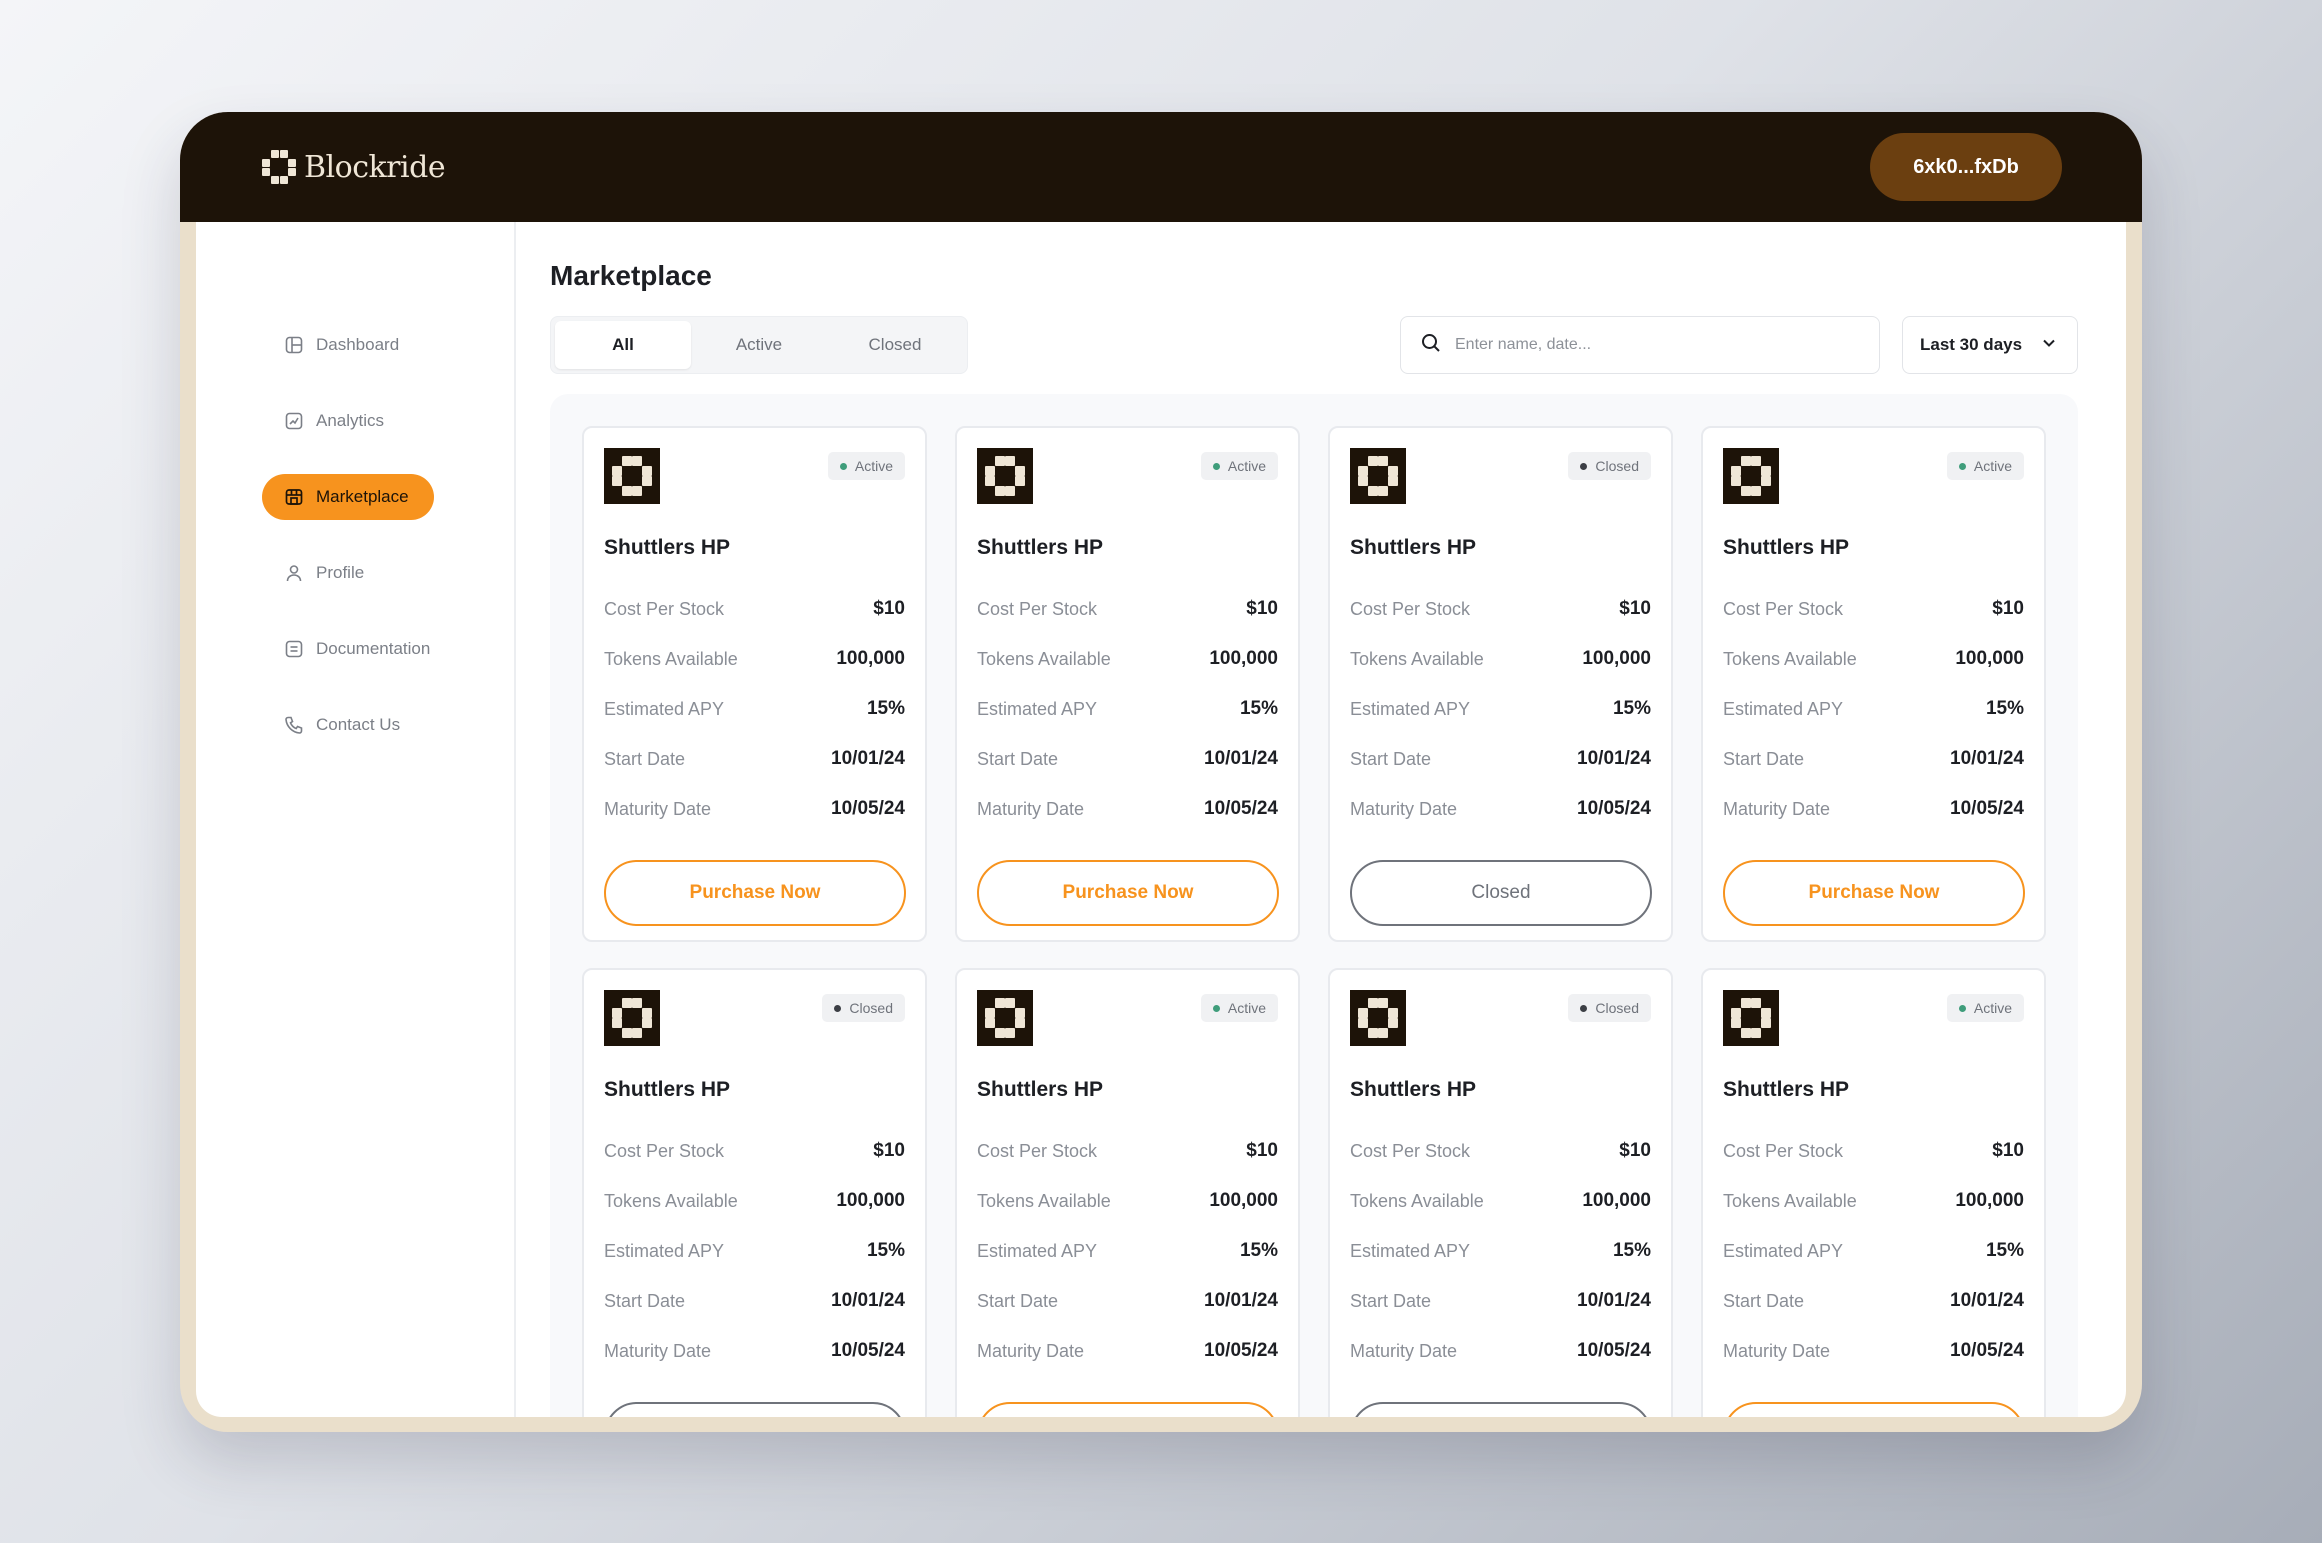 This screenshot has width=2322, height=1543. I want to click on date-range-select: Last 30 days, so click(1990, 345).